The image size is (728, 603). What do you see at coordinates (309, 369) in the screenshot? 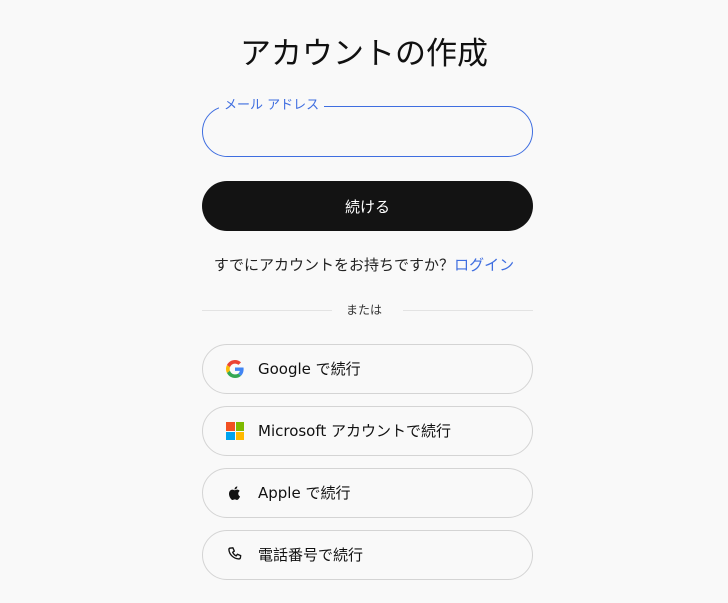
I see `google-button-label: Google で続行` at bounding box center [309, 369].